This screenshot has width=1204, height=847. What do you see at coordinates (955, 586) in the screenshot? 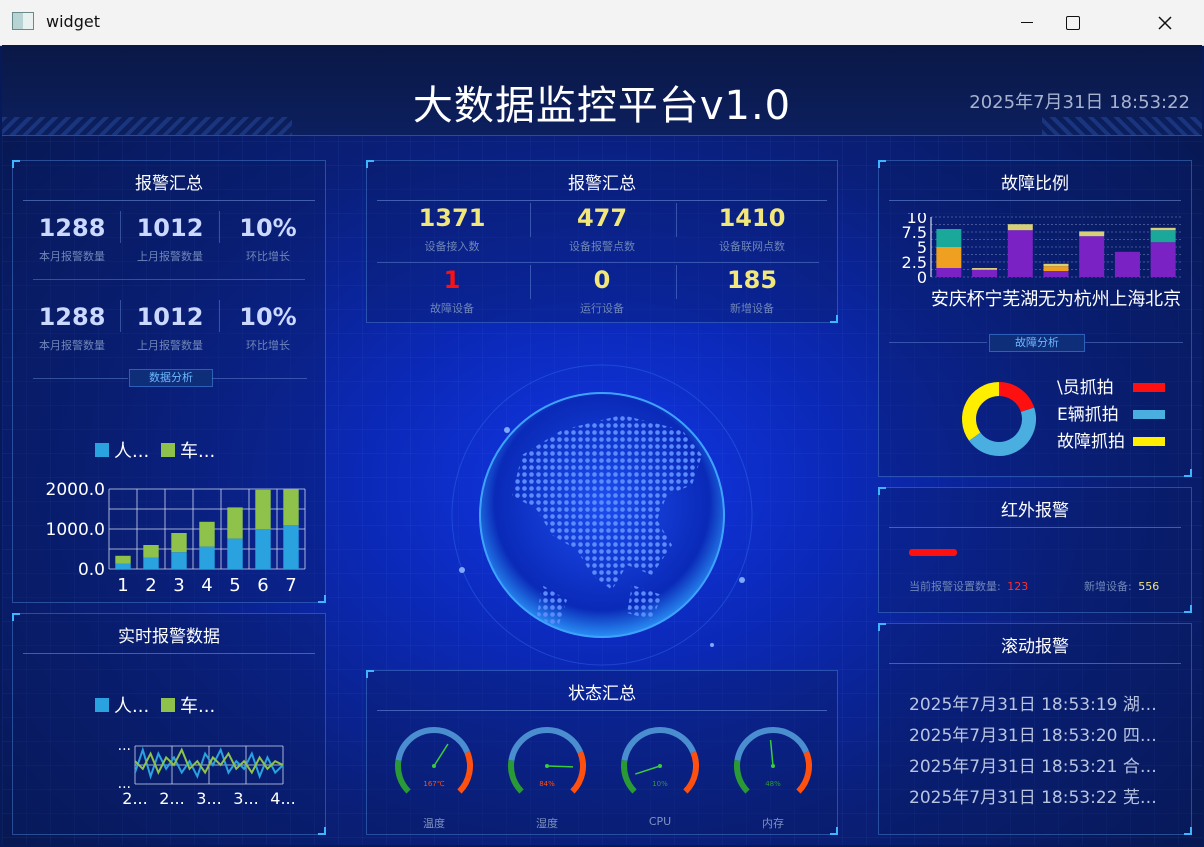
I see `current-alarm-label: 当前报警设置数量:` at bounding box center [955, 586].